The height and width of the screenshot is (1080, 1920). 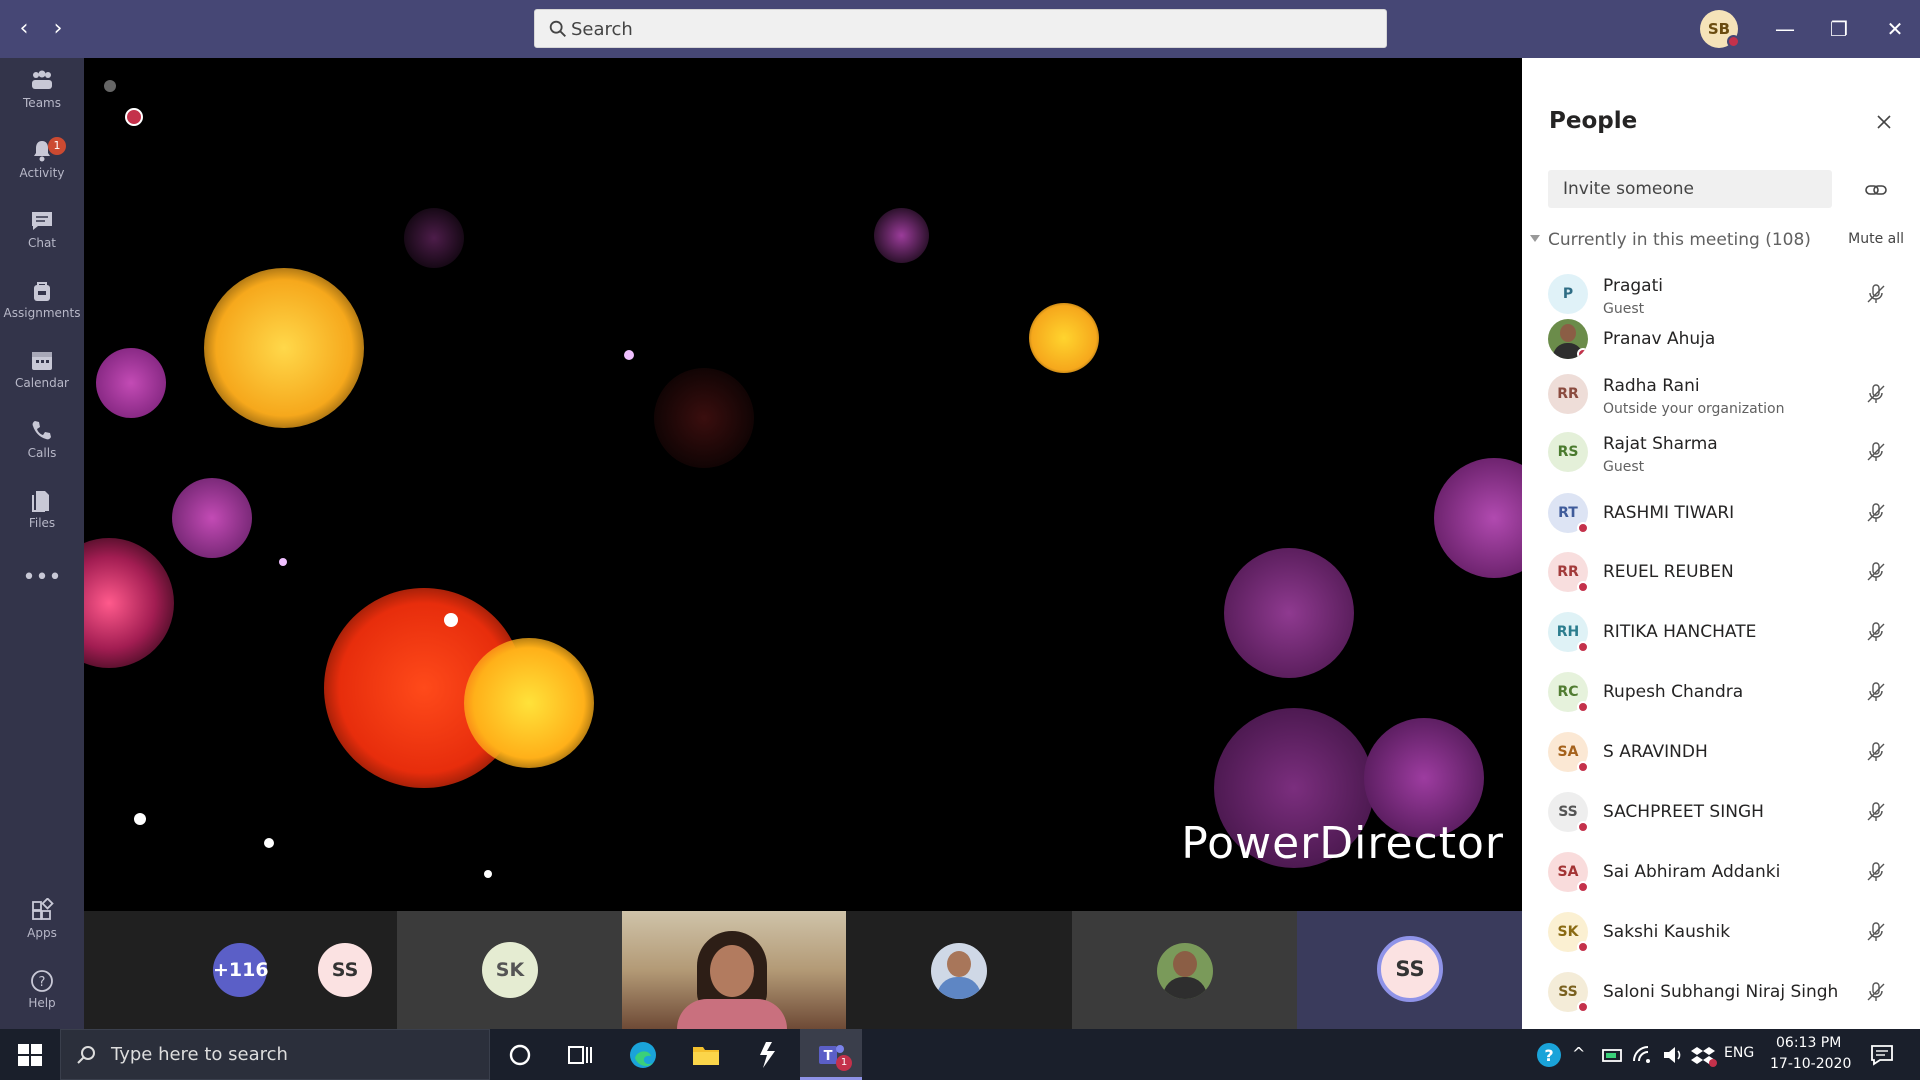 I want to click on rail-item-files: Files, so click(x=42, y=510).